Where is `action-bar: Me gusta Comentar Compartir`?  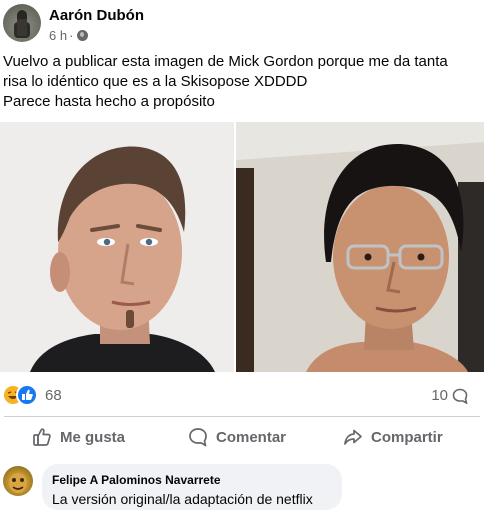 action-bar: Me gusta Comentar Compartir is located at coordinates (242, 437).